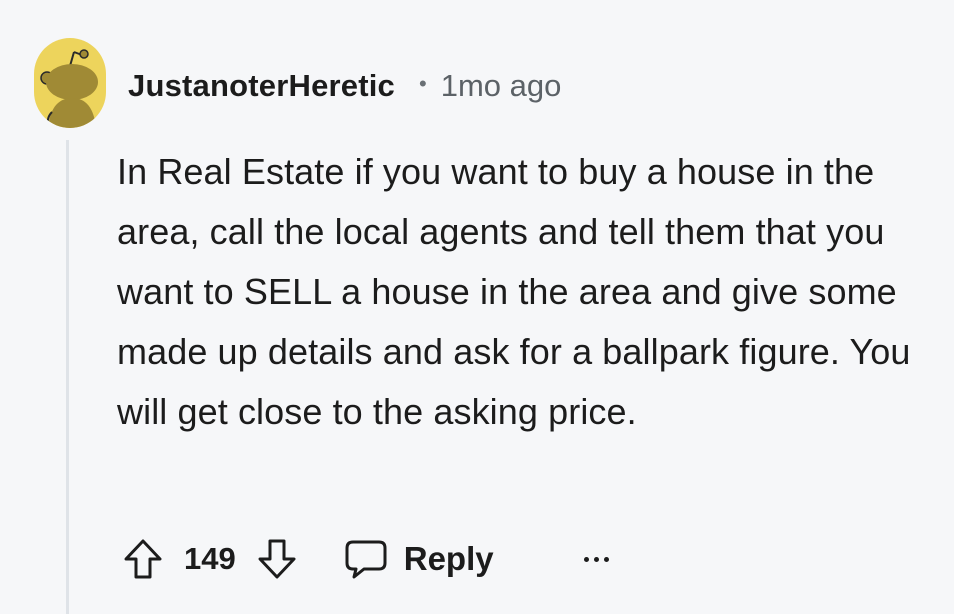 The height and width of the screenshot is (614, 954). I want to click on arrow-up-icon, so click(143, 559).